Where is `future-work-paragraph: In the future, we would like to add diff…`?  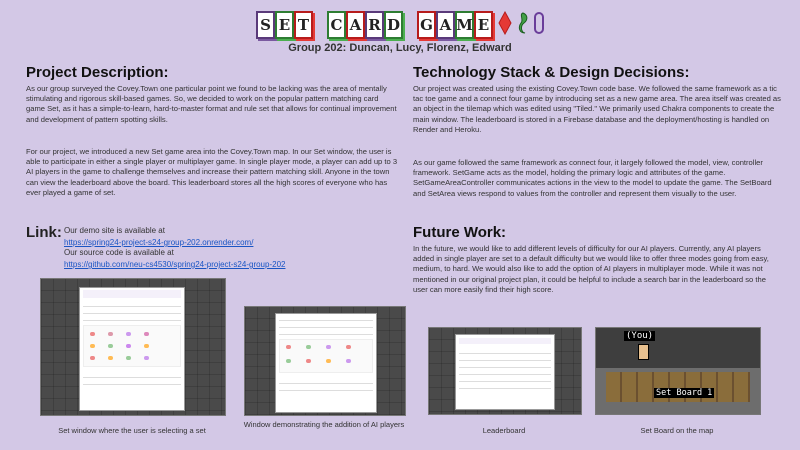 future-work-paragraph: In the future, we would like to add diff… is located at coordinates (591, 269).